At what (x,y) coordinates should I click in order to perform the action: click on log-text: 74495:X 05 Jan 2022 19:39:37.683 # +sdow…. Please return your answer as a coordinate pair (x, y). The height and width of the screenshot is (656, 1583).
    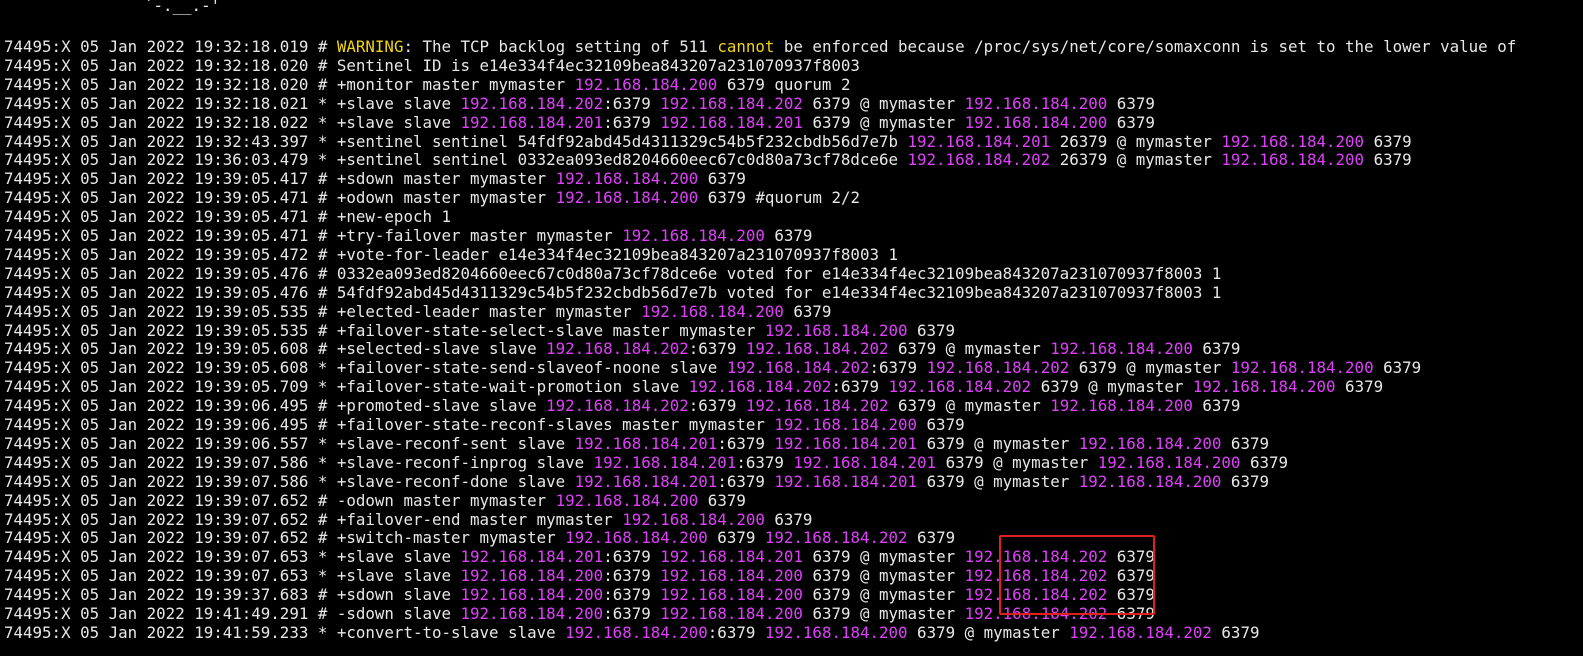
    Looking at the image, I should click on (232, 595).